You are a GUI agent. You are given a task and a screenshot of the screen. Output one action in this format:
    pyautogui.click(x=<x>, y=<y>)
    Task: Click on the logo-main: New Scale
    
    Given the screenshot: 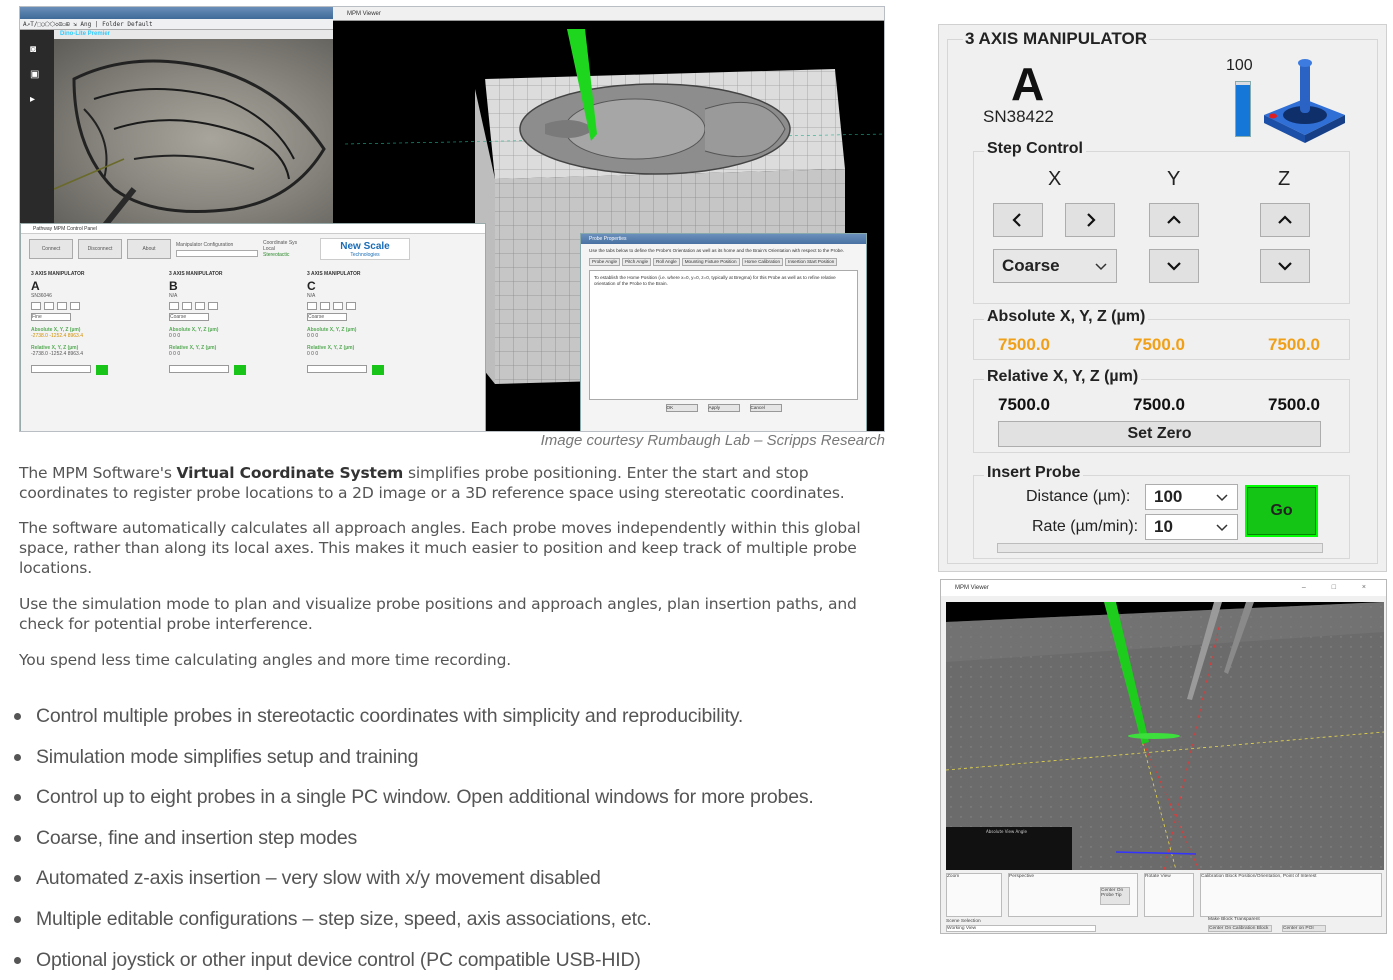 What is the action you would take?
    pyautogui.click(x=365, y=246)
    